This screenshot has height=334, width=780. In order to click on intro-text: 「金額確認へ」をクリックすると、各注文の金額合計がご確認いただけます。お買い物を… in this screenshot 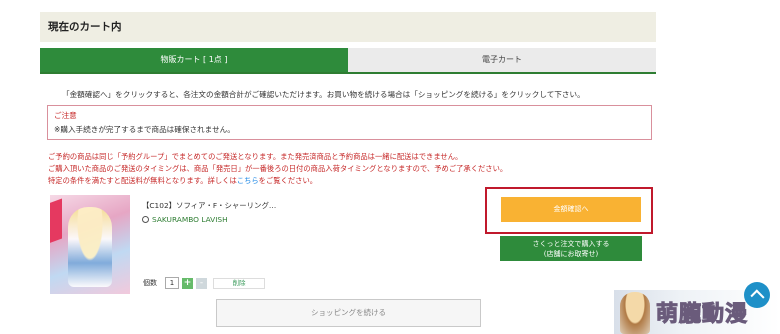, I will do `click(323, 94)`.